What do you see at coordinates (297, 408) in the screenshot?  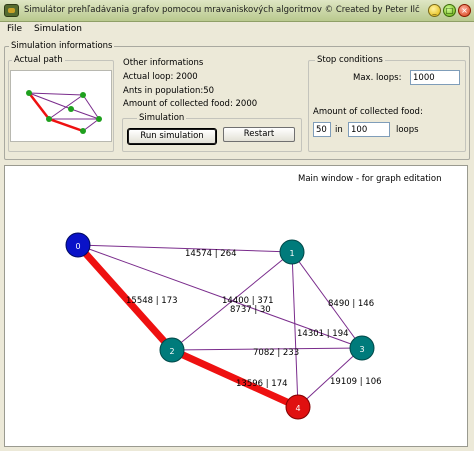 I see `node-label: 4` at bounding box center [297, 408].